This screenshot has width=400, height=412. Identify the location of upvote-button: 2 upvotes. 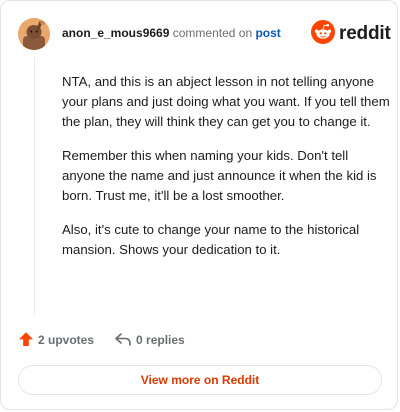
(56, 340).